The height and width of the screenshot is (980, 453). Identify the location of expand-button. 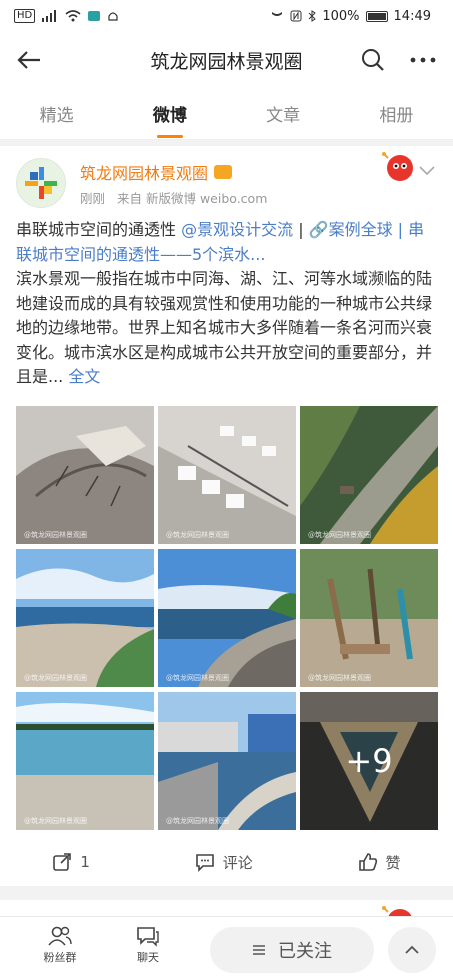
(412, 950).